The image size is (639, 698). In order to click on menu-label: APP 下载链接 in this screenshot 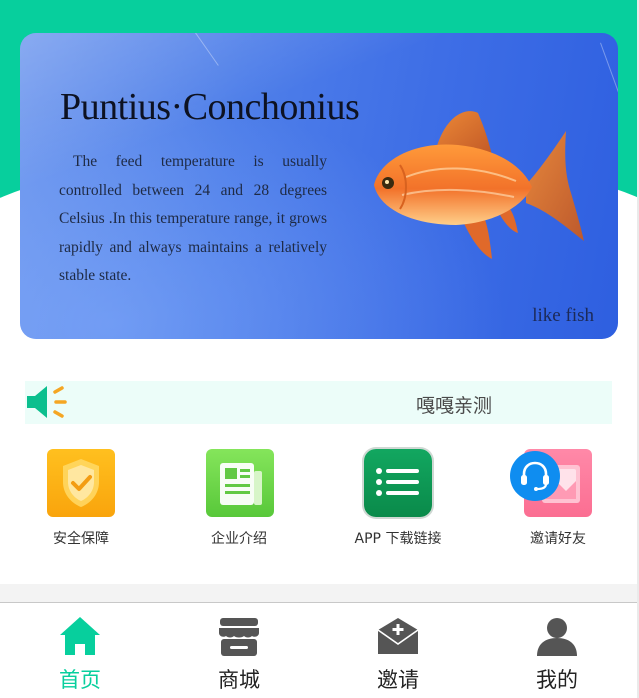, I will do `click(398, 539)`.